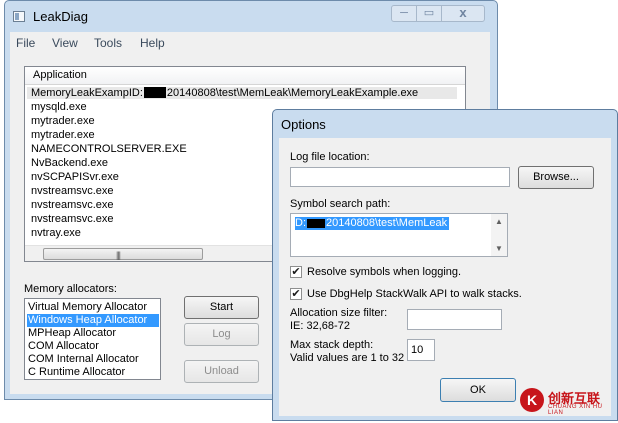 The height and width of the screenshot is (423, 618). What do you see at coordinates (56, 233) in the screenshot?
I see `list-item: nvtray.exe` at bounding box center [56, 233].